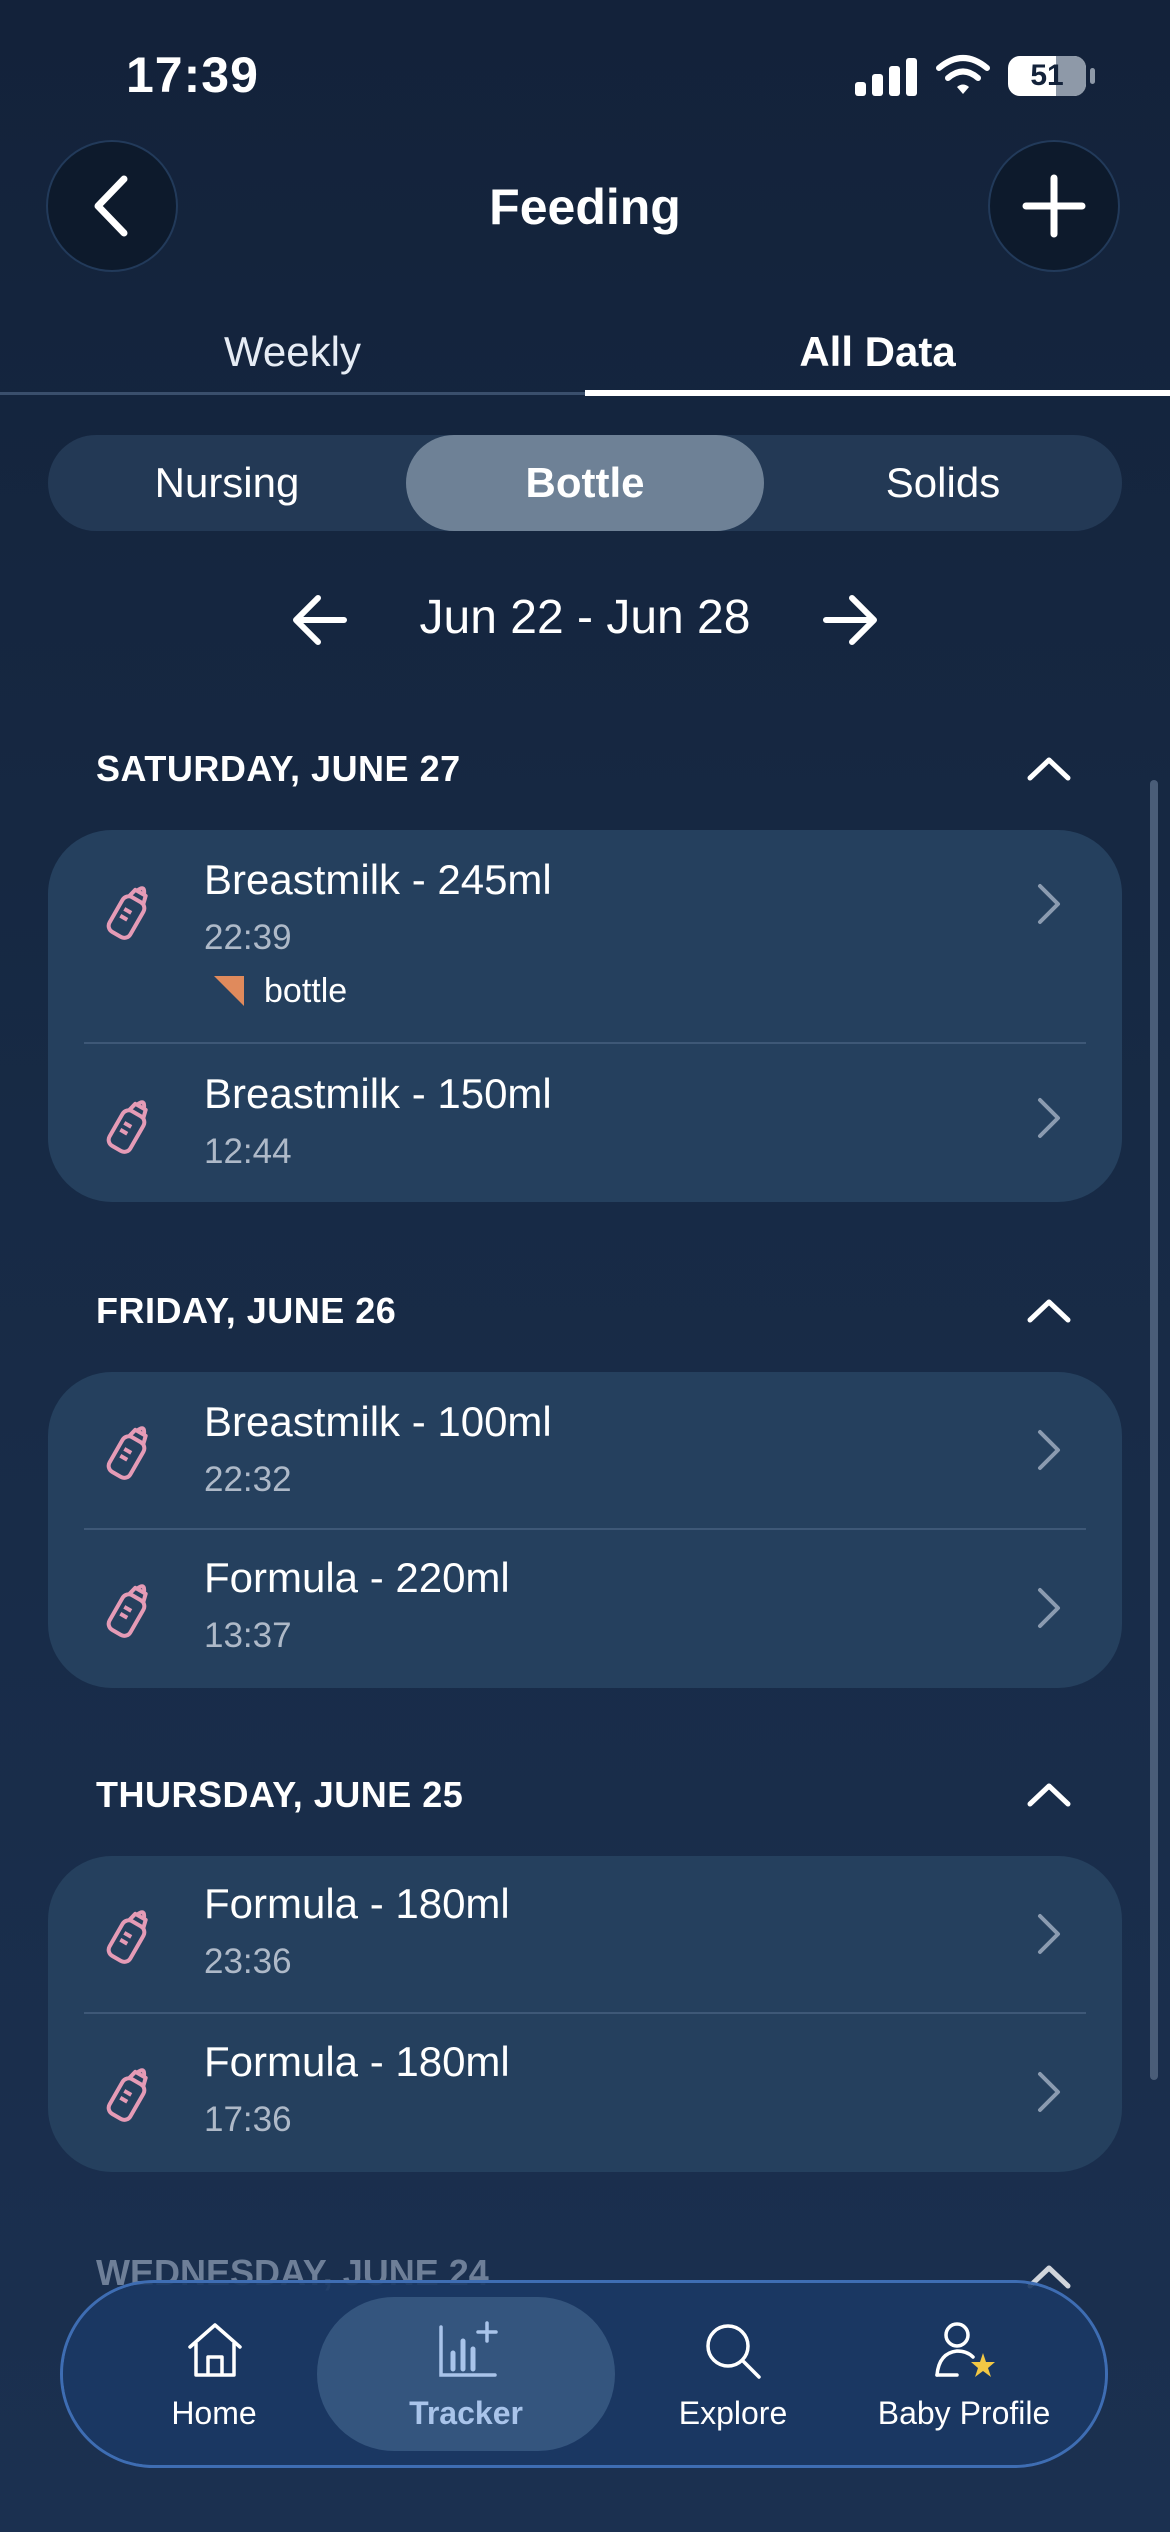 The image size is (1170, 2532). What do you see at coordinates (248, 2119) in the screenshot?
I see `entry-time: 17:36` at bounding box center [248, 2119].